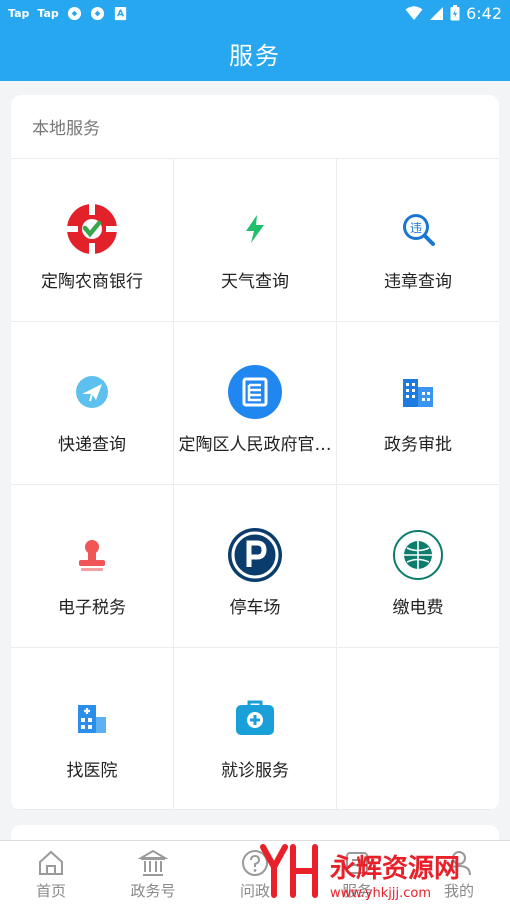  What do you see at coordinates (255, 282) in the screenshot?
I see `service-label: 天气查询` at bounding box center [255, 282].